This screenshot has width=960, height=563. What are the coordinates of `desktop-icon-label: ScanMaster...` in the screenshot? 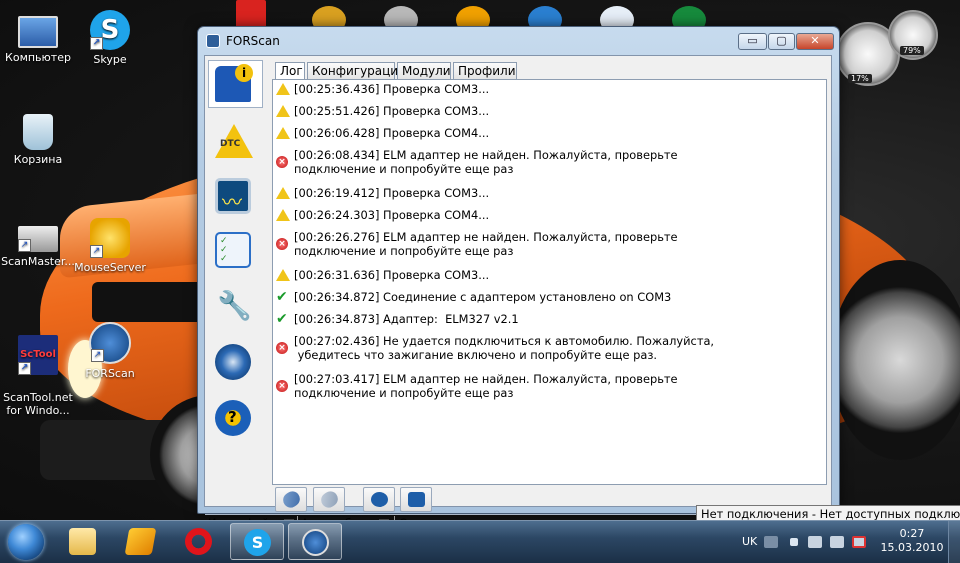 It's located at (38, 261).